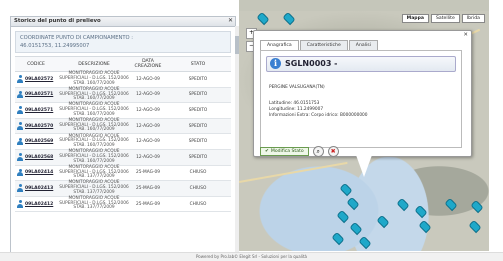 This screenshot has width=503, height=261. Describe the element at coordinates (473, 18) in the screenshot. I see `hybrid-type-button: Ibrida` at that location.